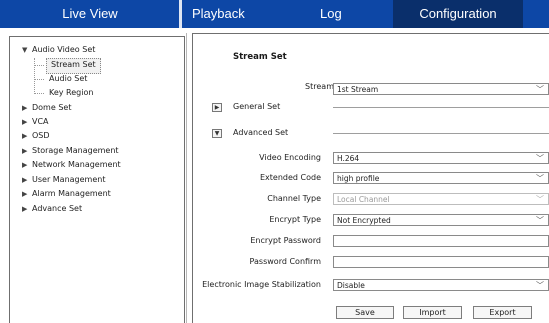 Image resolution: width=549 pixels, height=323 pixels. Describe the element at coordinates (319, 86) in the screenshot. I see `stream-label: Stream` at that location.